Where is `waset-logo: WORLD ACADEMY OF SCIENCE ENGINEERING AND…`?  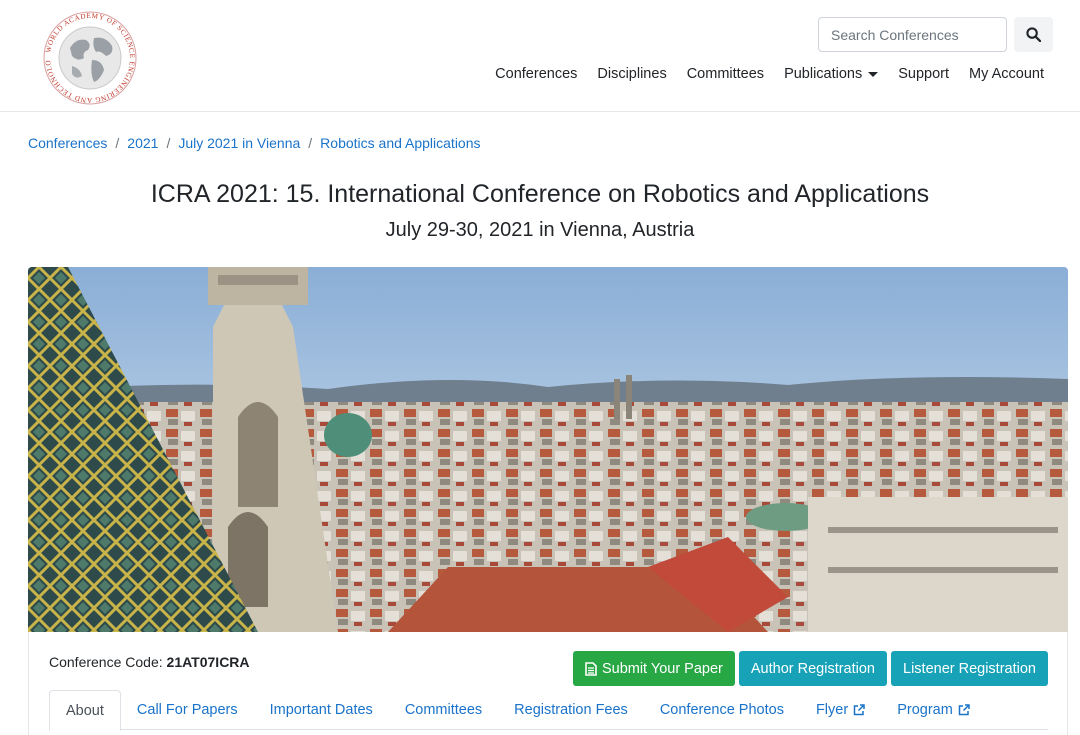
waset-logo: WORLD ACADEMY OF SCIENCE ENGINEERING AND… is located at coordinates (88, 55).